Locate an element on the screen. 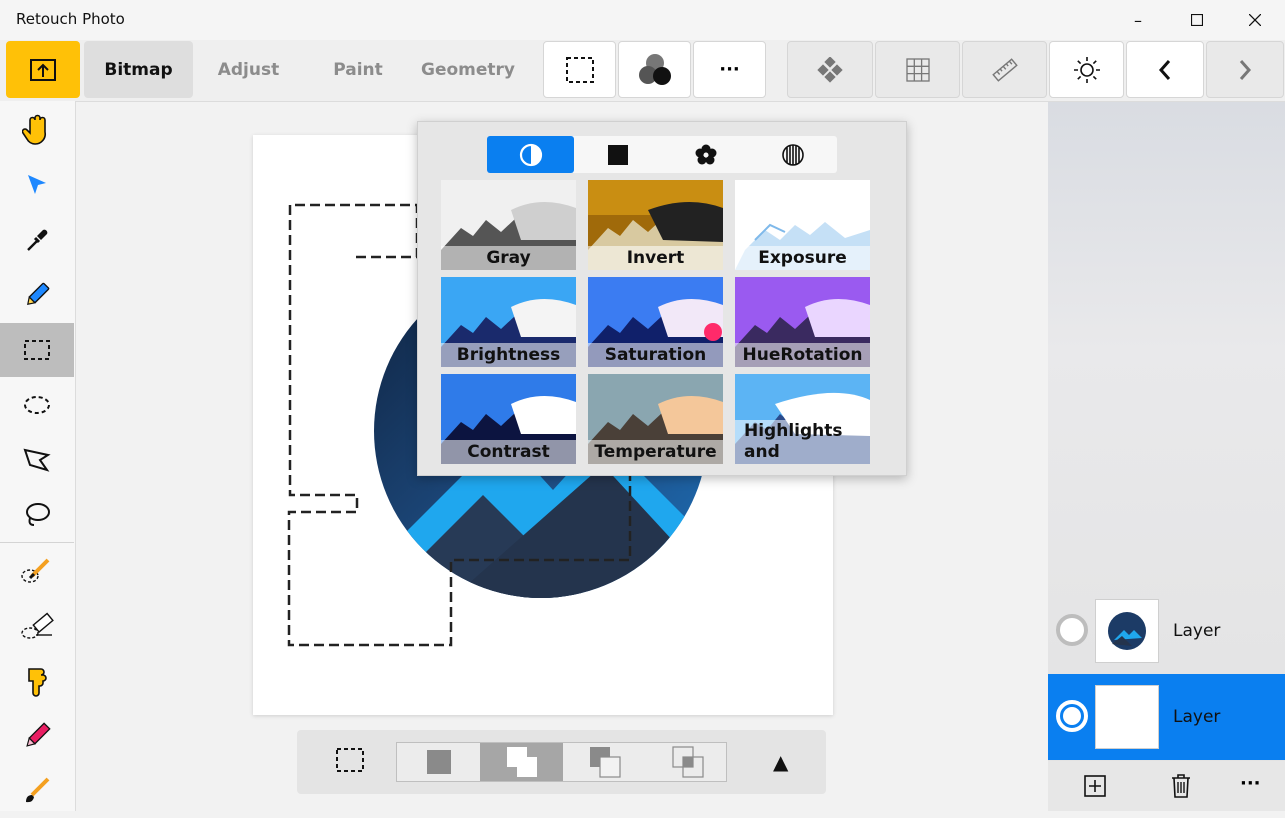 Image resolution: width=1285 pixels, height=818 pixels. filter-invert: Invert is located at coordinates (655, 225).